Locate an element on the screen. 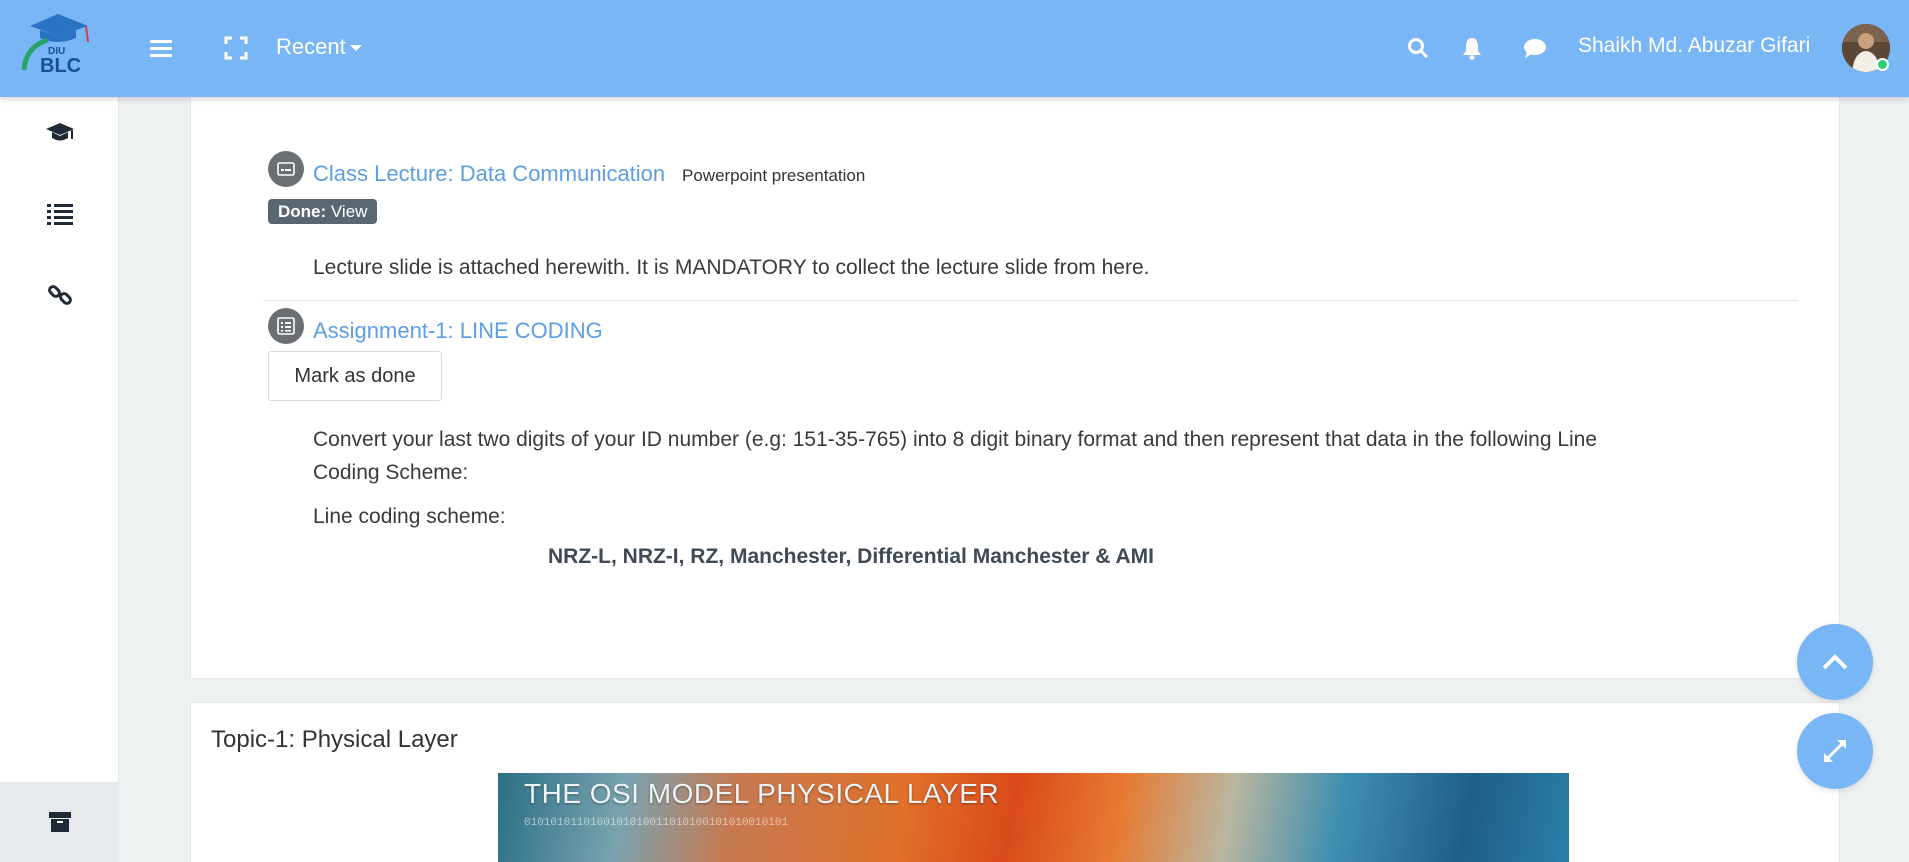  blc-logo: DIU BLC is located at coordinates (58, 43).